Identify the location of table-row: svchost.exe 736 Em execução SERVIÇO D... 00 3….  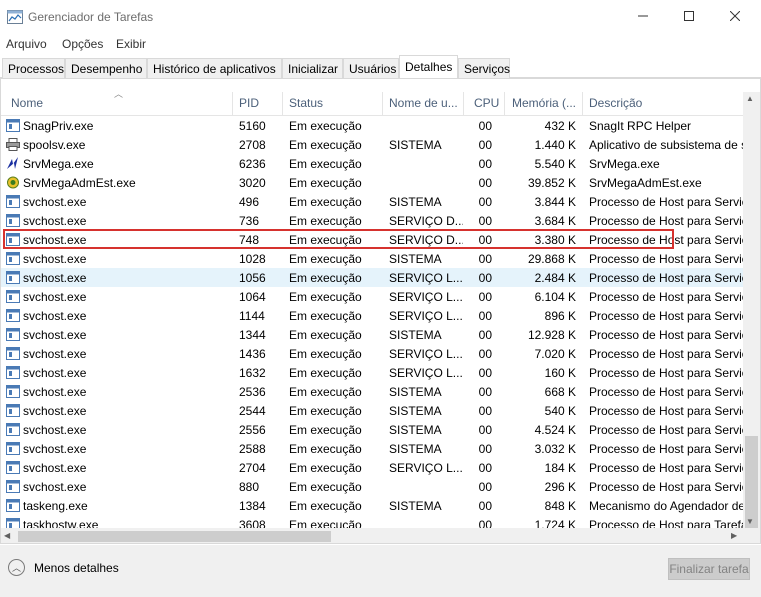
(372, 220).